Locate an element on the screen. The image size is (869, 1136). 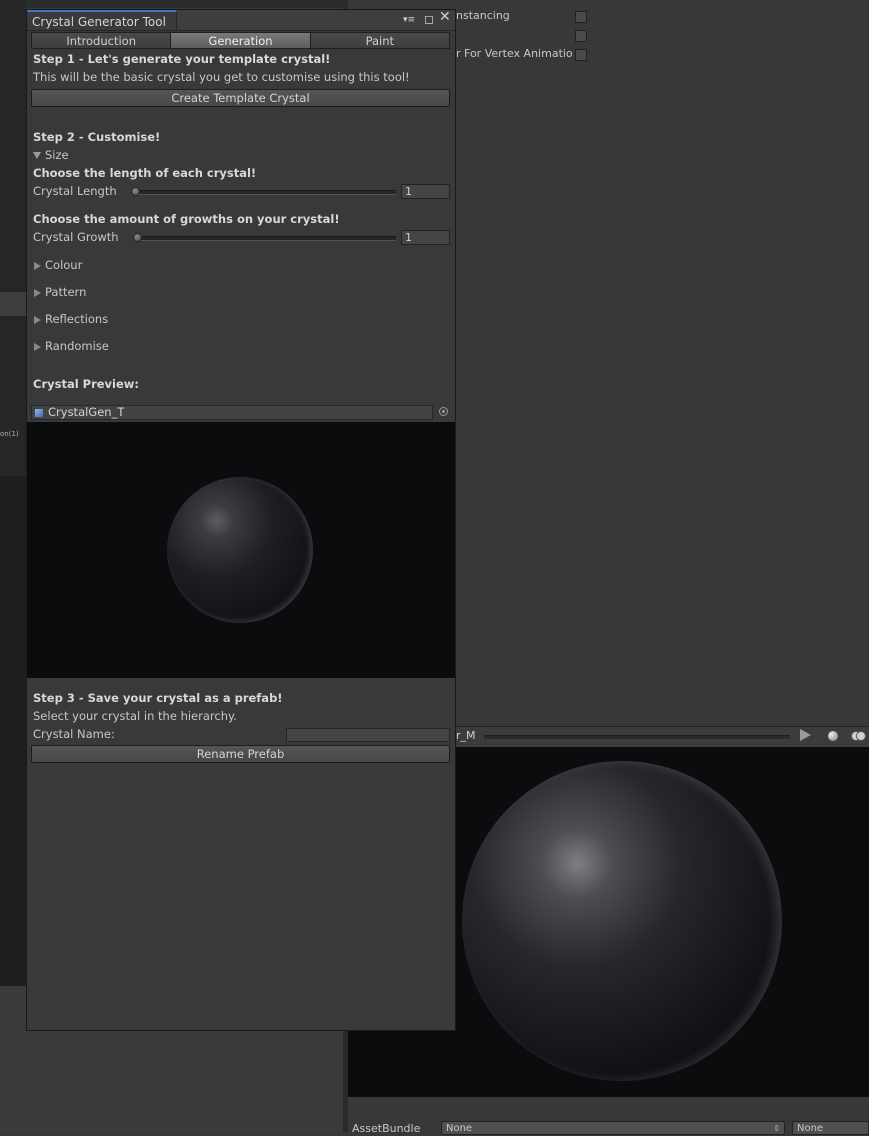
length-prompt: Choose the length of each crystal! is located at coordinates (145, 173).